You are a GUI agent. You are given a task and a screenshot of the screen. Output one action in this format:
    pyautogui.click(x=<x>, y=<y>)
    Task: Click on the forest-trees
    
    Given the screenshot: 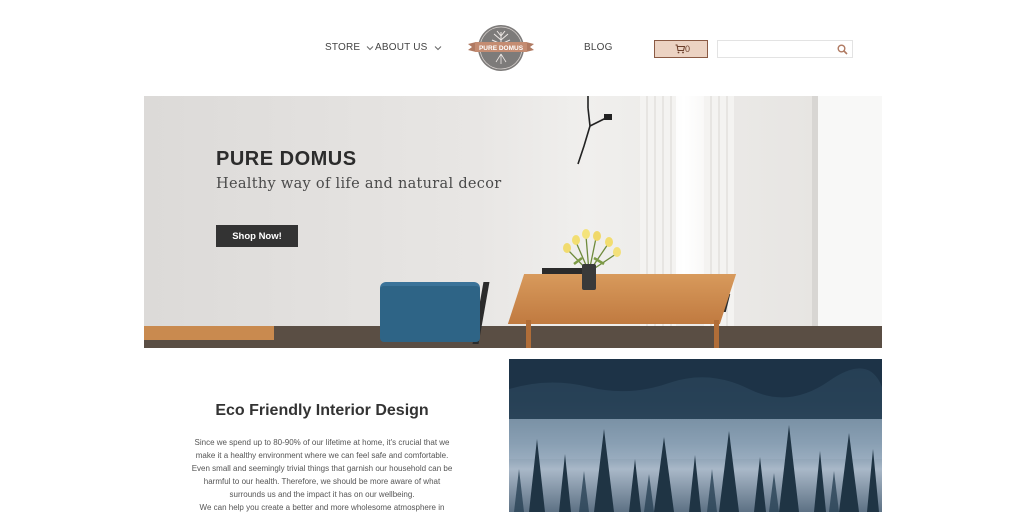 What is the action you would take?
    pyautogui.click(x=695, y=435)
    